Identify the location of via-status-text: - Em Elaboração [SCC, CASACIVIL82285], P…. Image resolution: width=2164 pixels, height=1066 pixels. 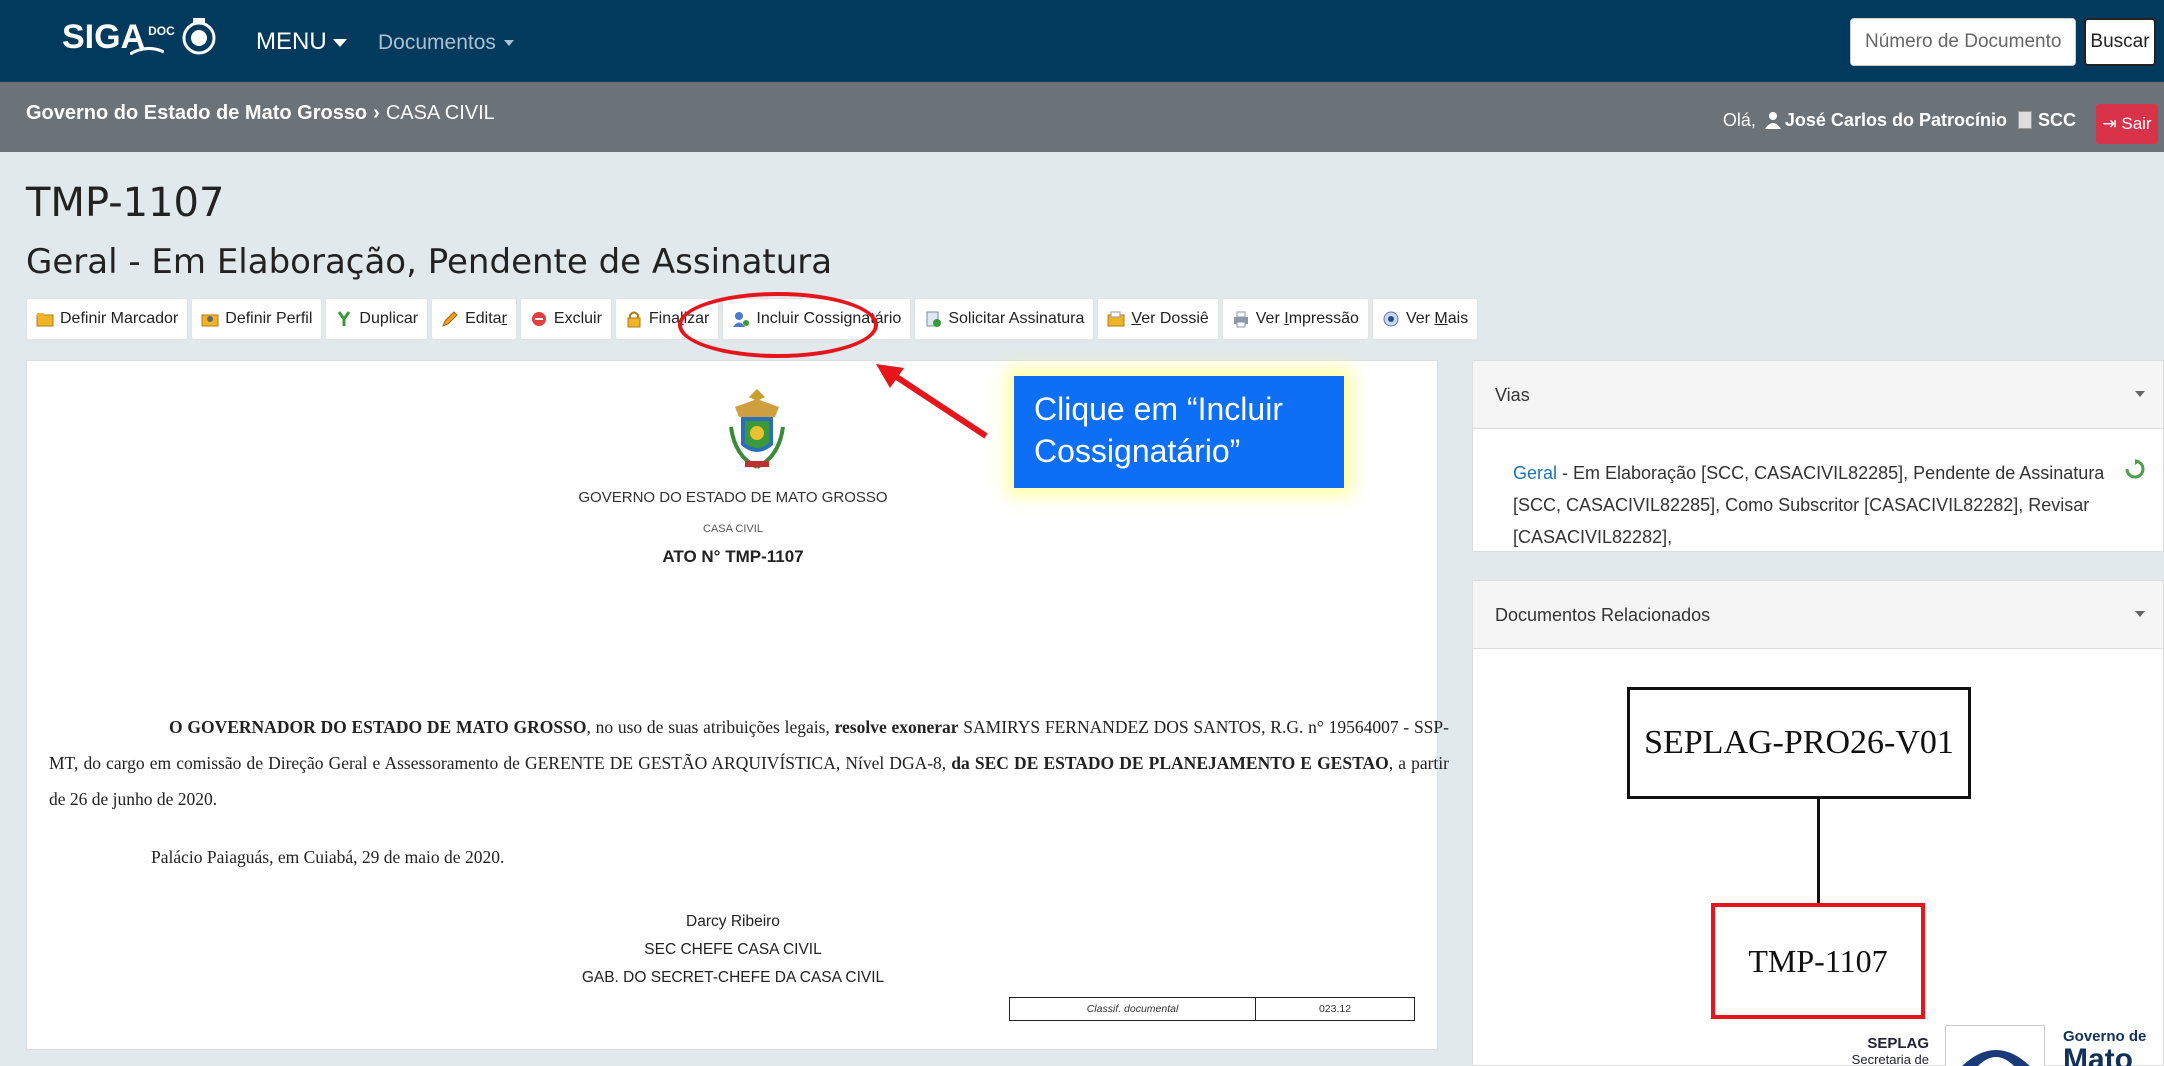
(1809, 505).